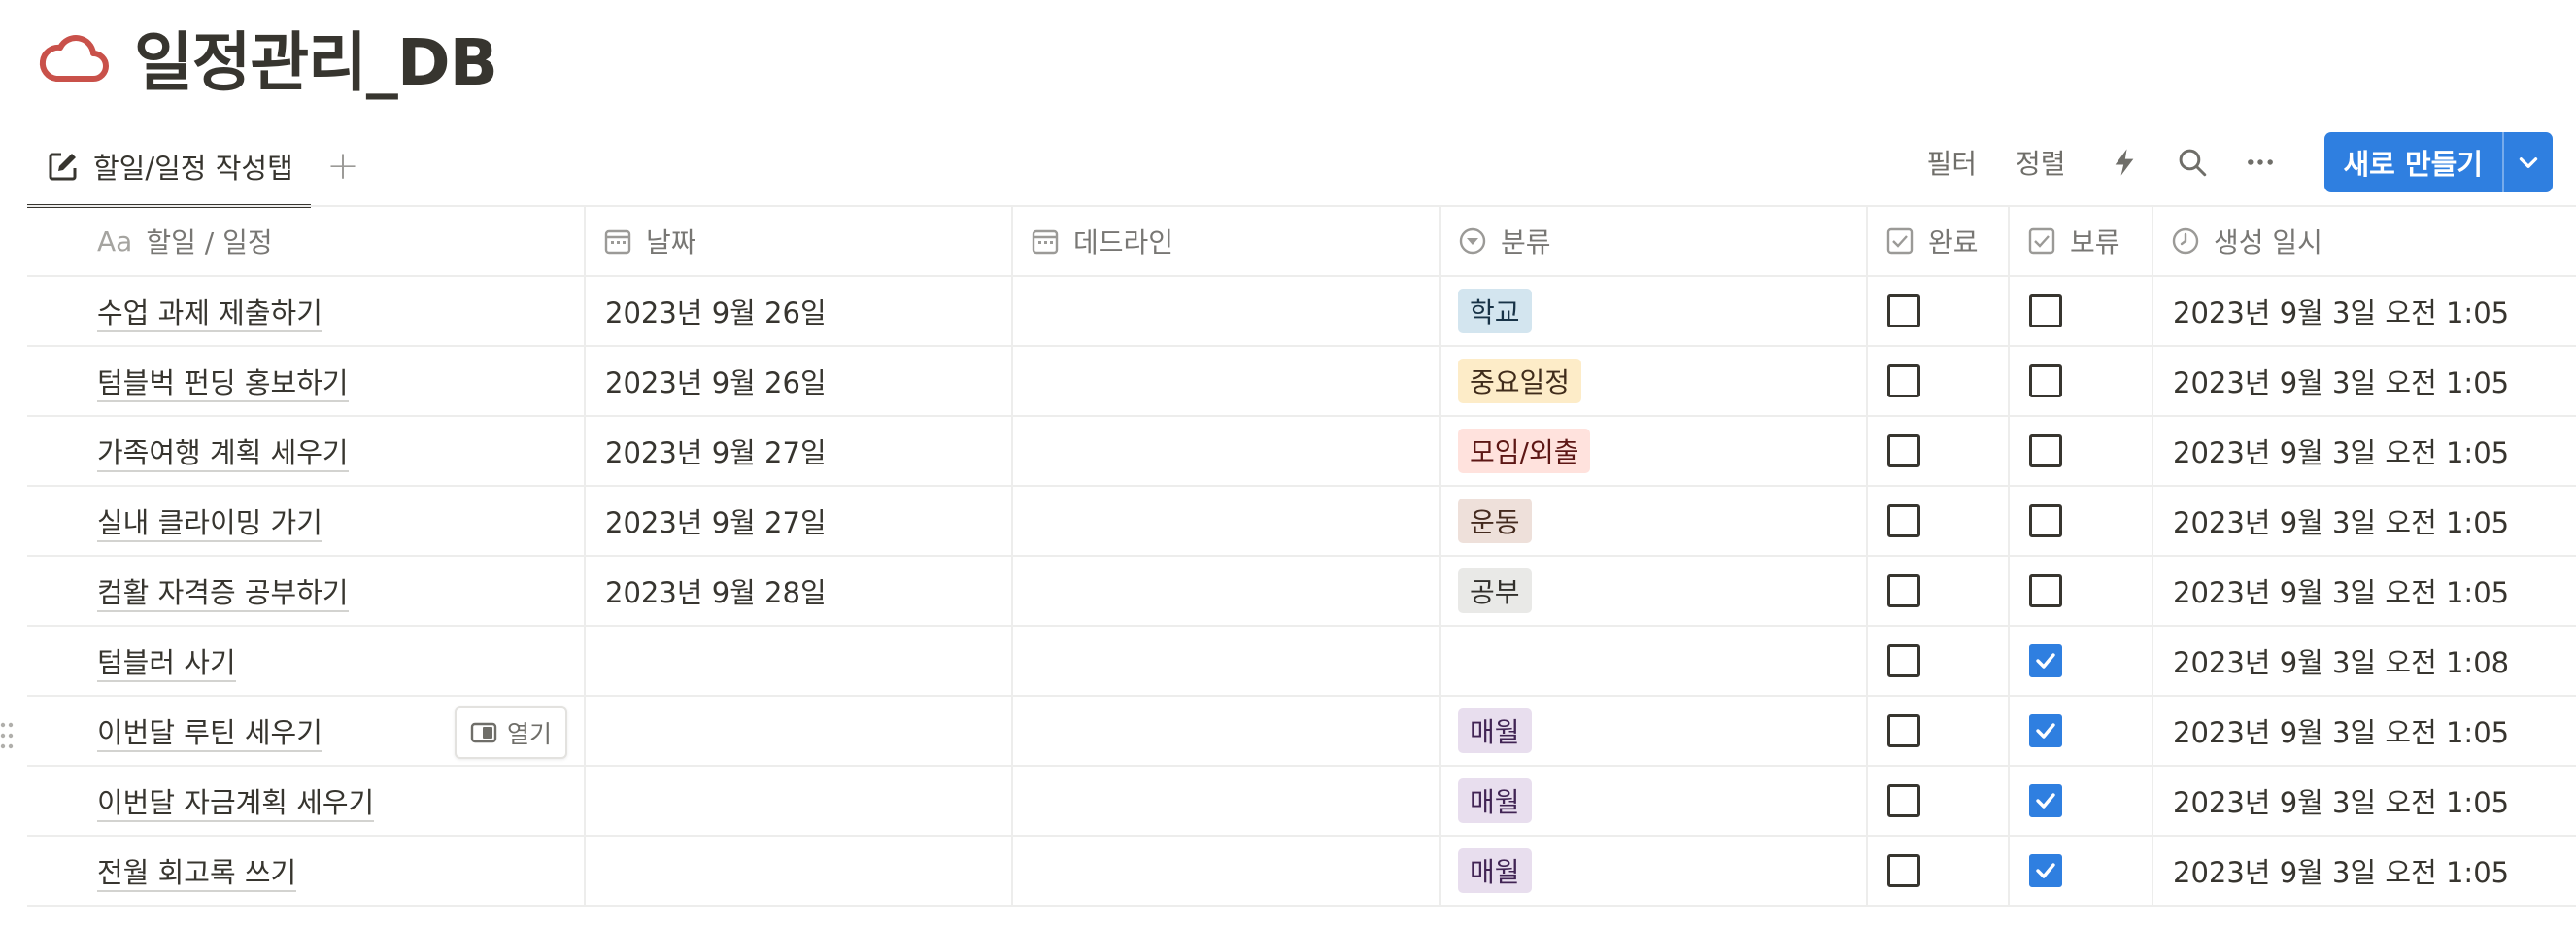 Image resolution: width=2576 pixels, height=929 pixels. What do you see at coordinates (209, 524) in the screenshot?
I see `row-title: 실내 클라이밍 가기` at bounding box center [209, 524].